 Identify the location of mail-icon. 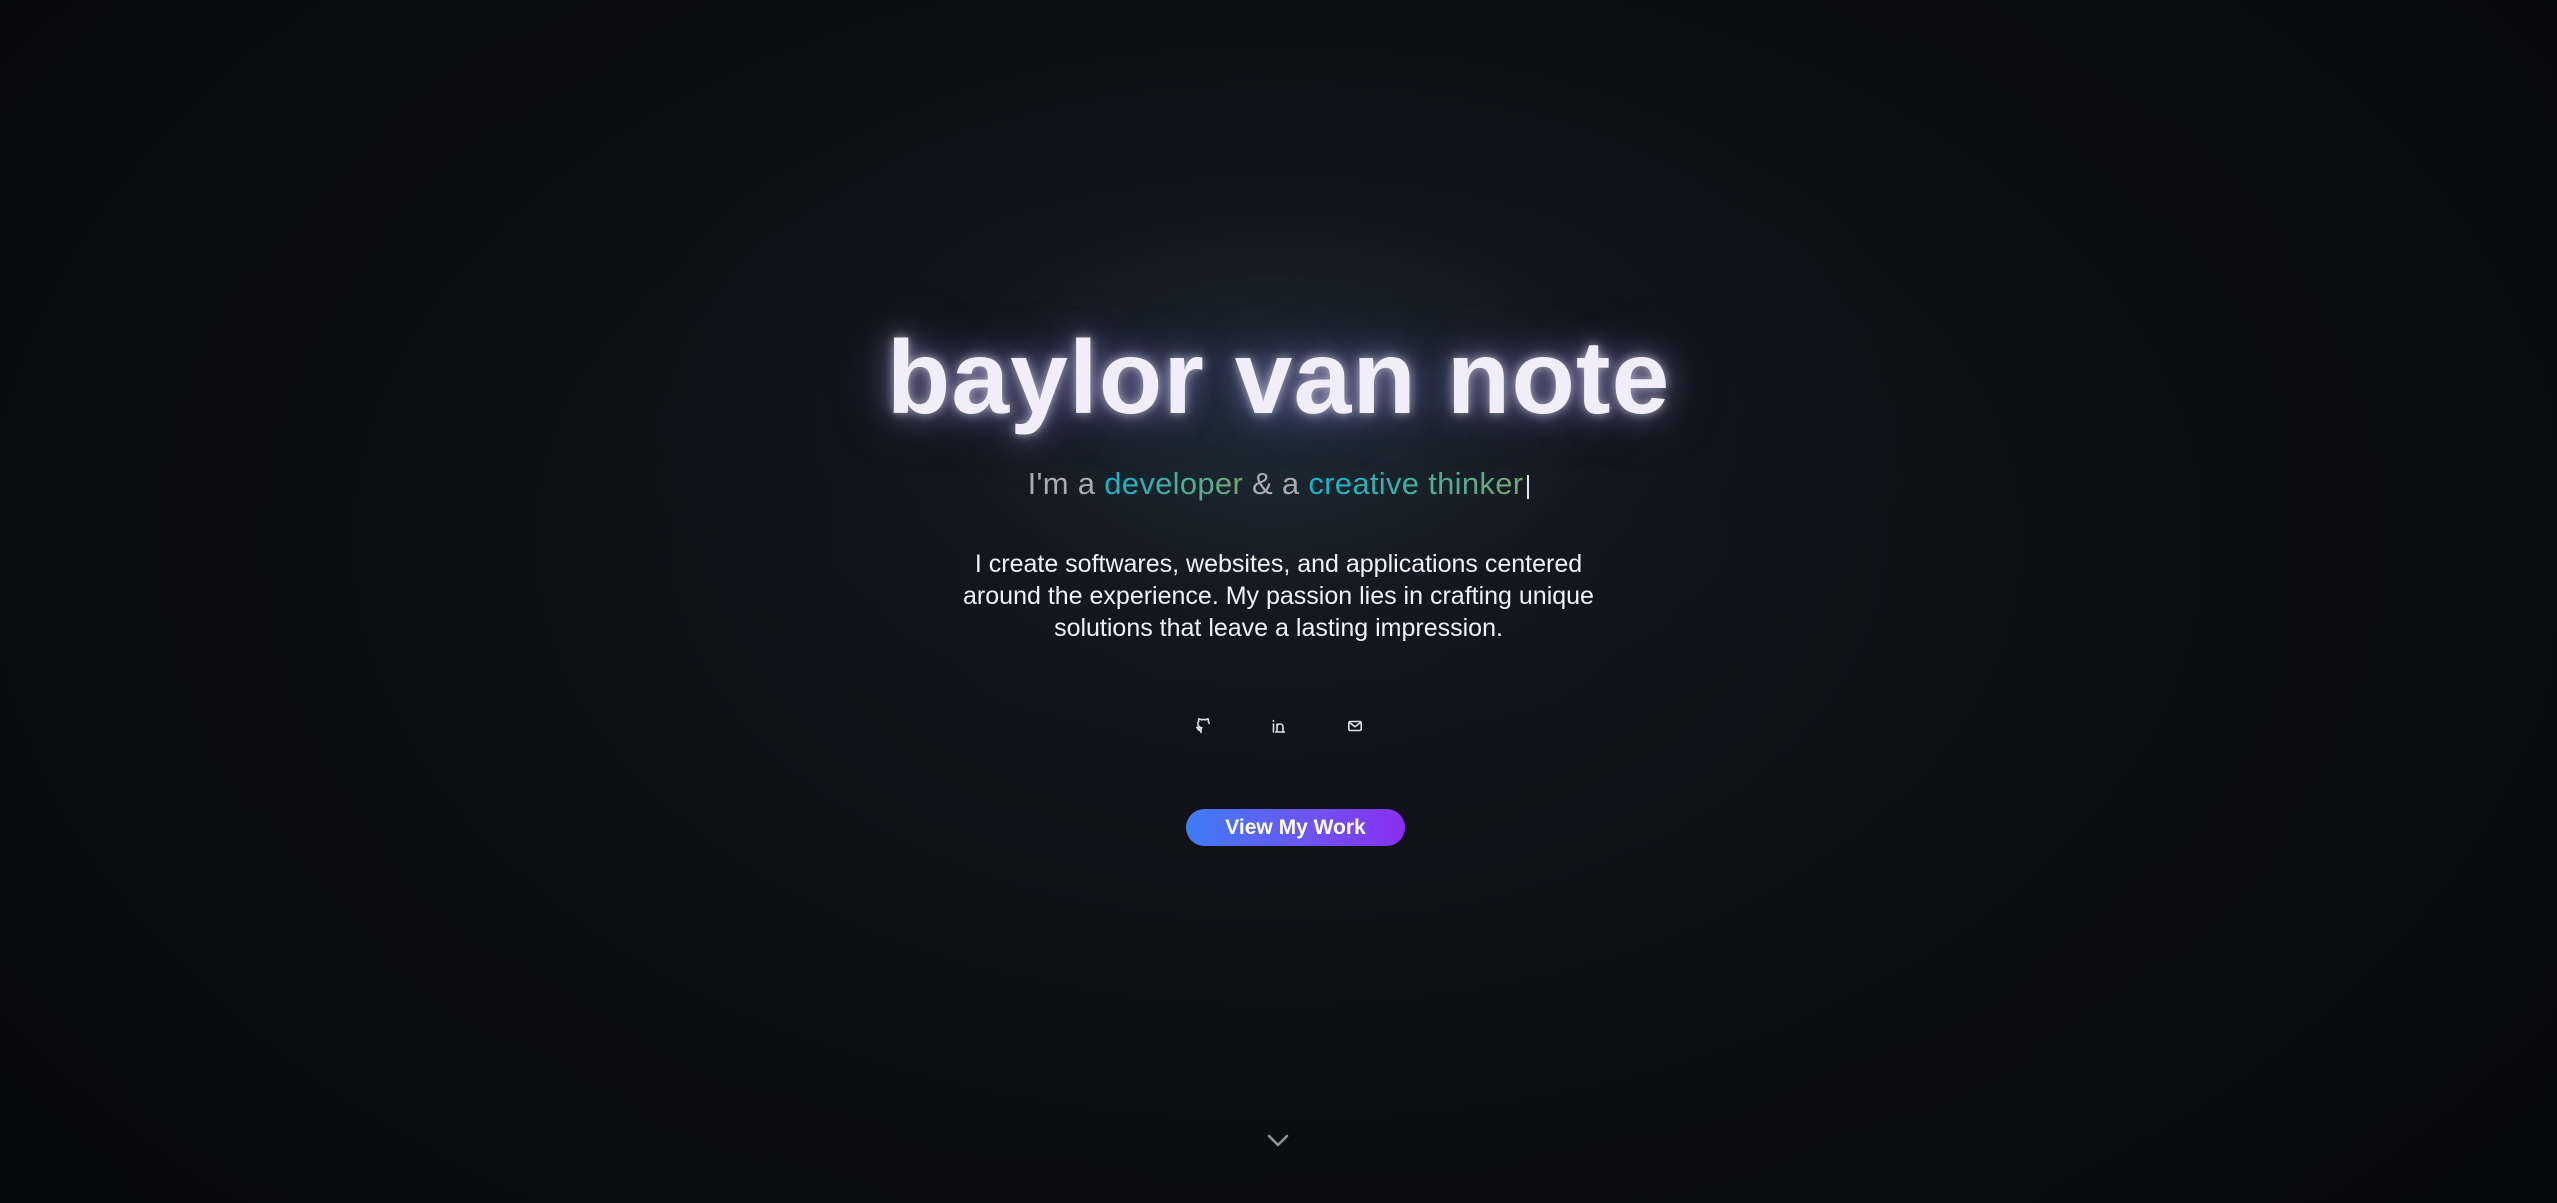
(1355, 726).